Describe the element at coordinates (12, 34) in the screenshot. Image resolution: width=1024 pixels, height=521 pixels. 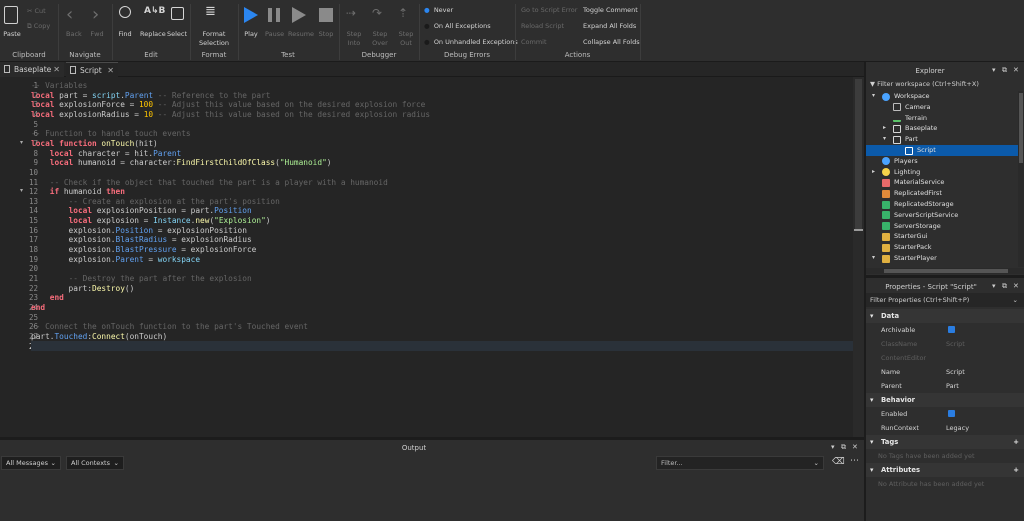
I see `paste-button: Paste` at that location.